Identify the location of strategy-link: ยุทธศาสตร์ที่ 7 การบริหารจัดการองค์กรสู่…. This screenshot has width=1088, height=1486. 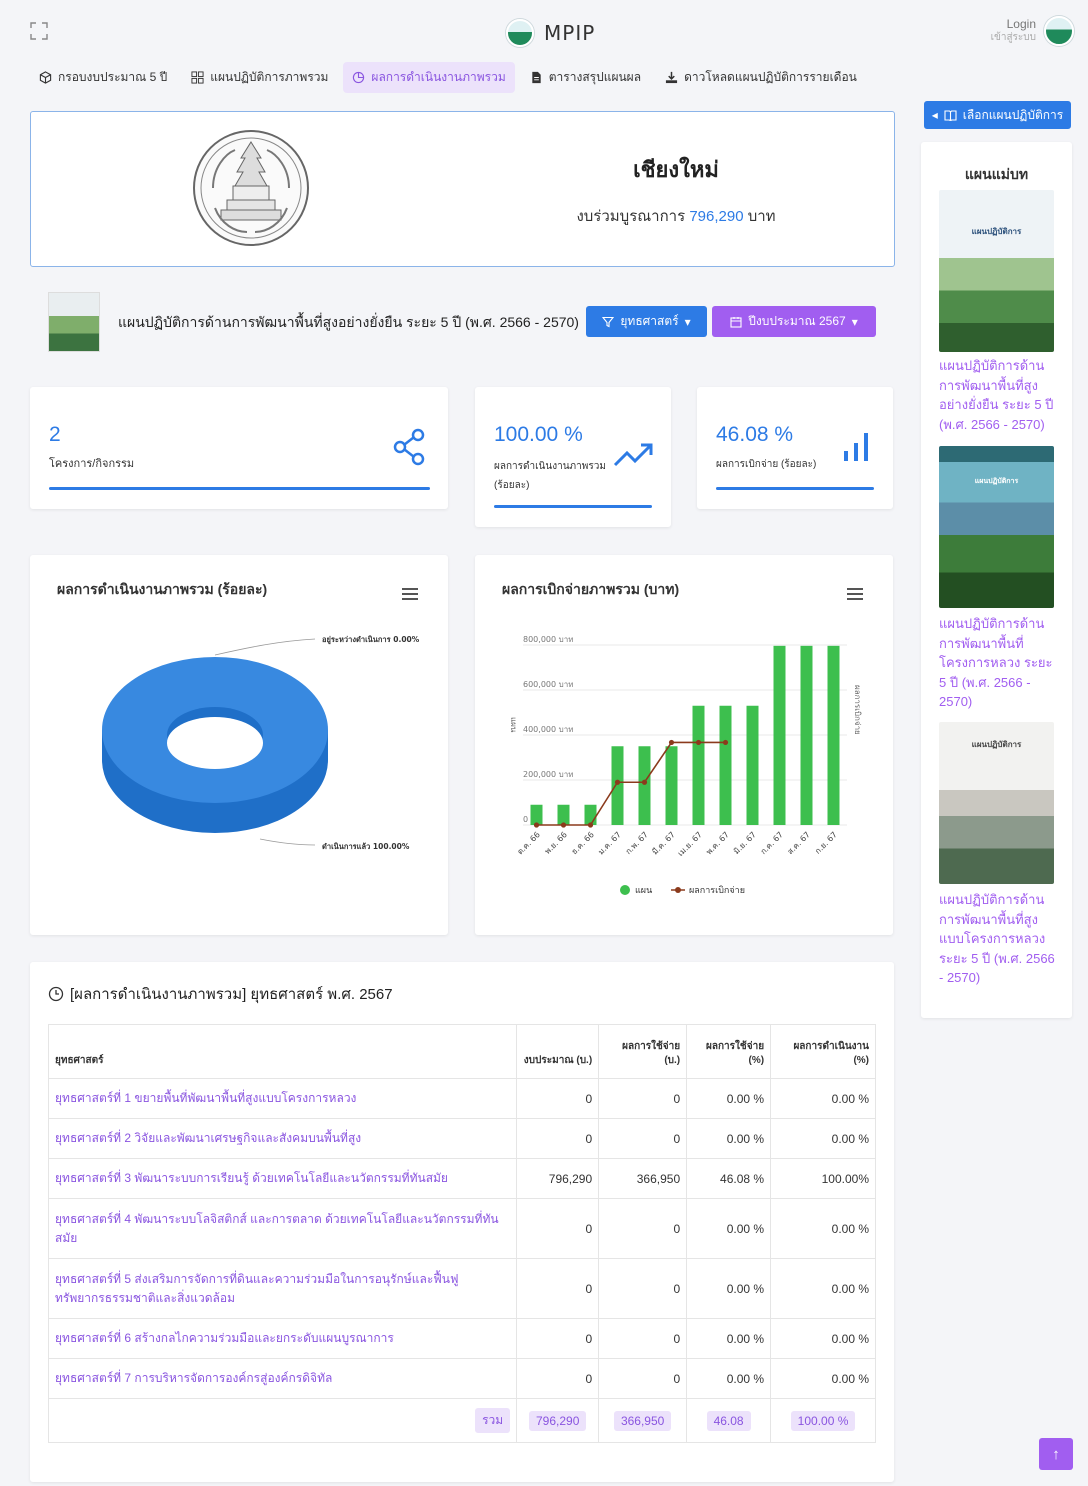
(282, 1378).